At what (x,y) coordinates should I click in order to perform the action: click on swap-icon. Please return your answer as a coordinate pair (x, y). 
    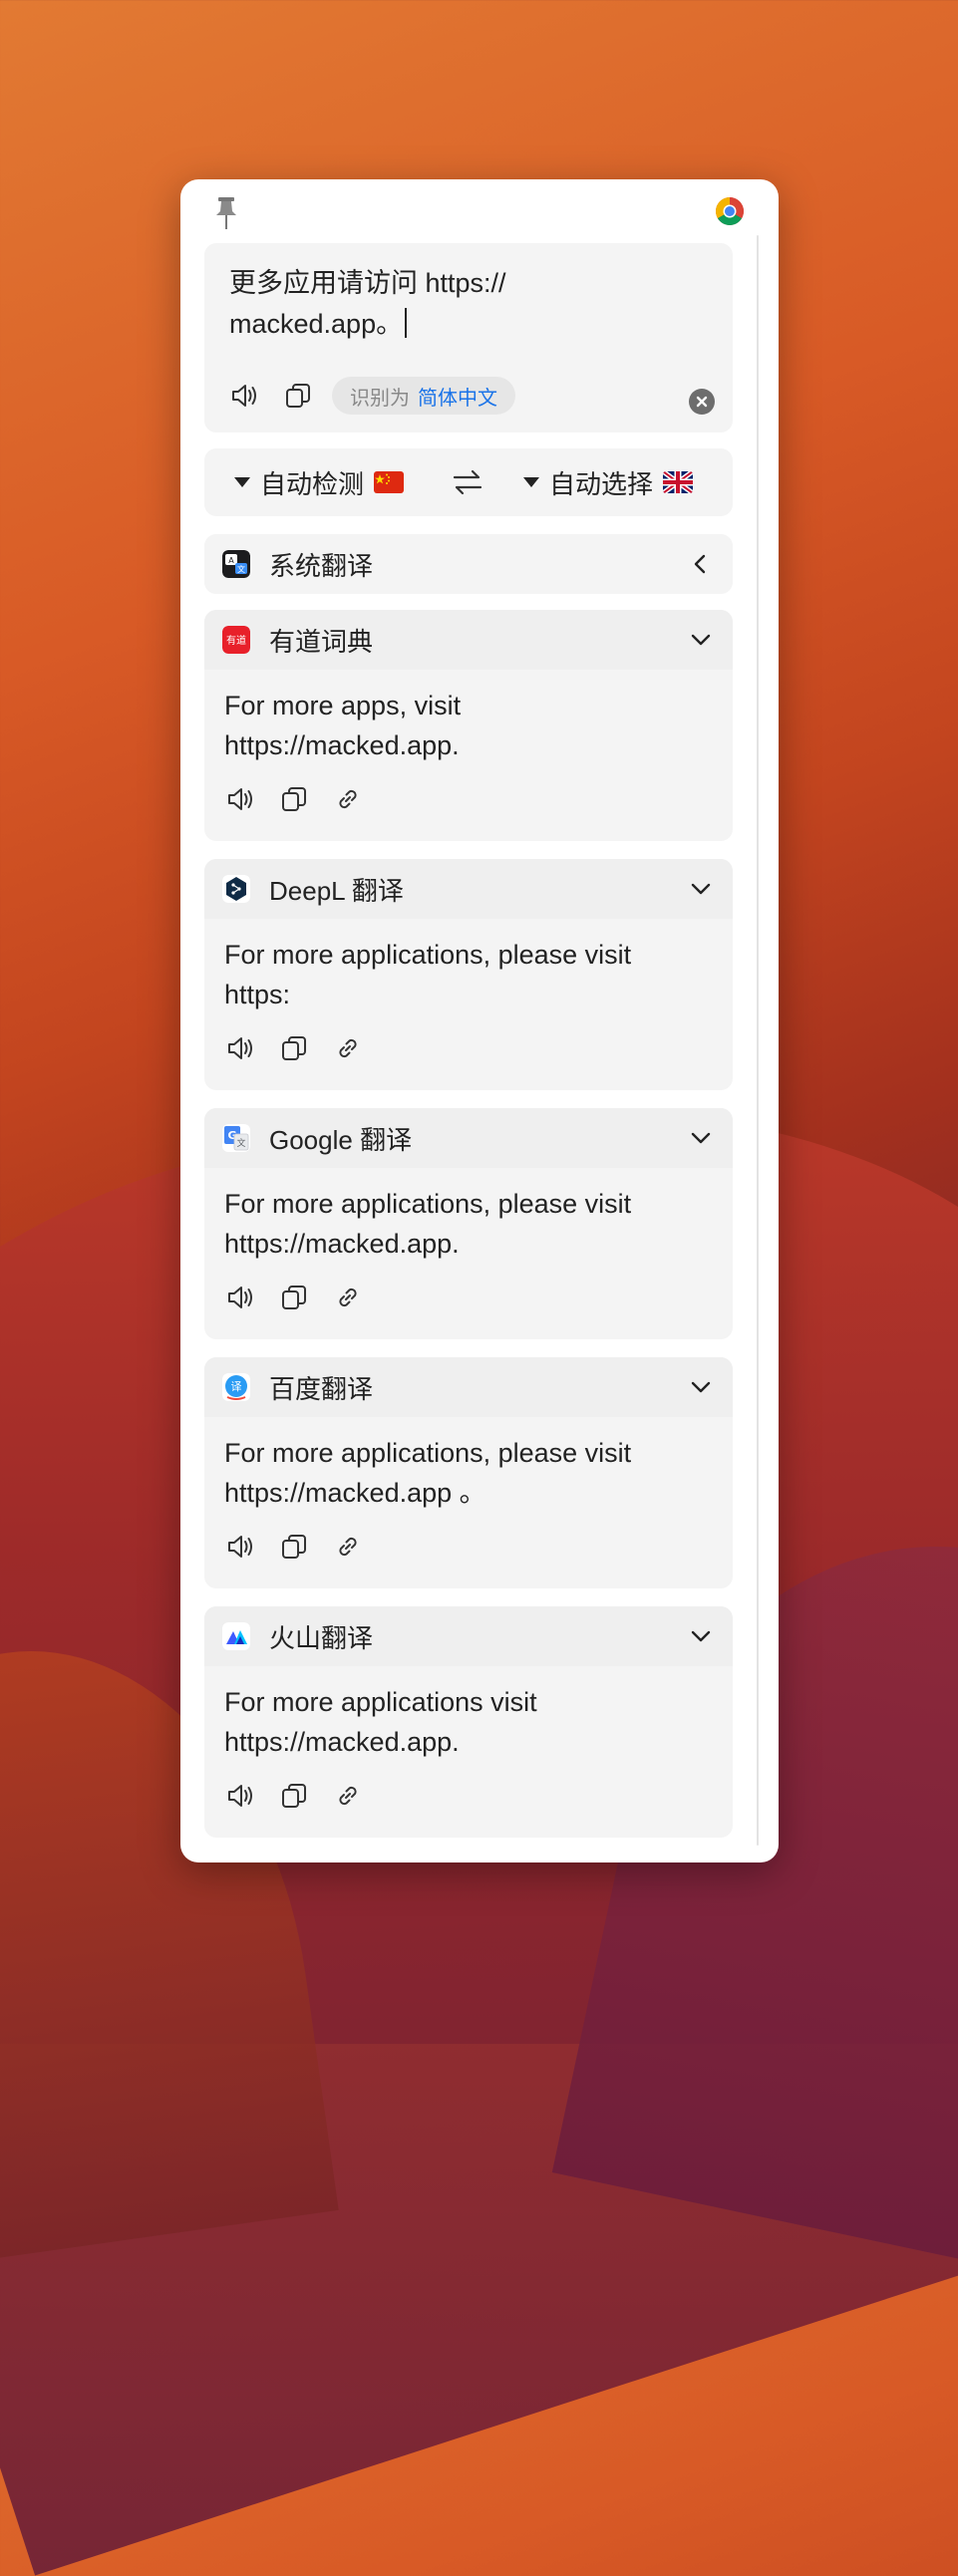
    Looking at the image, I should click on (467, 482).